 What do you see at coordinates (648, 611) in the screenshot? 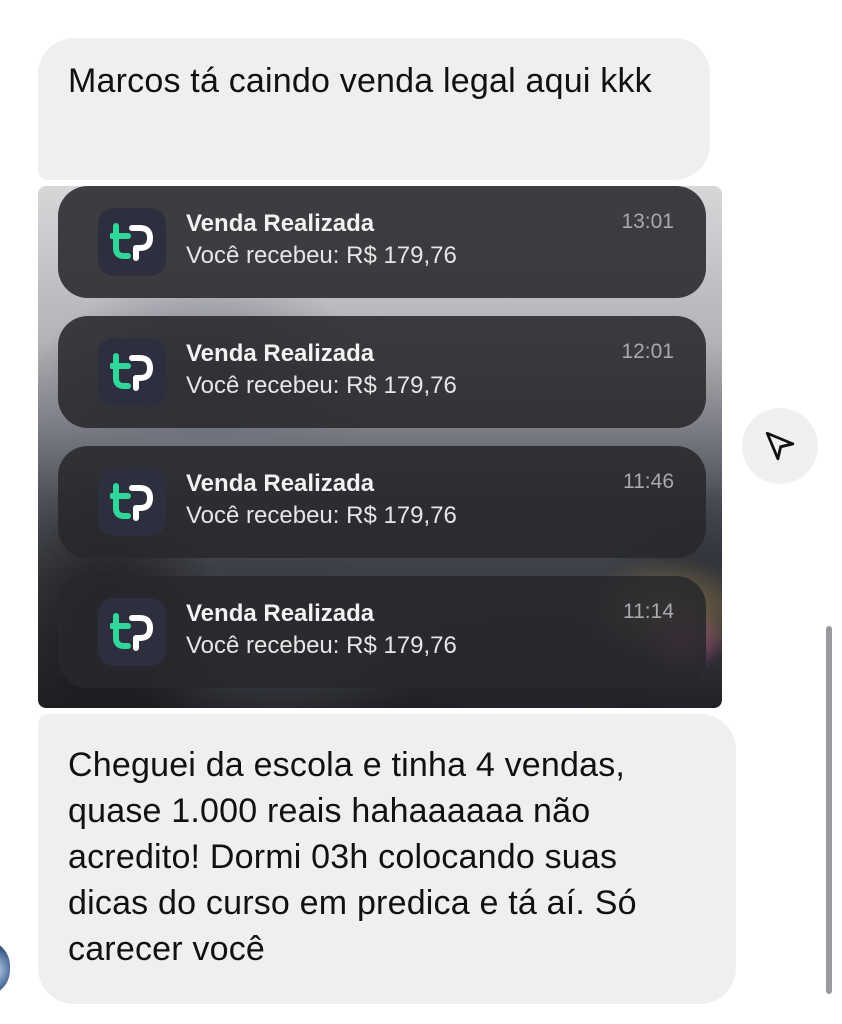
I see `notification-time: 11:14` at bounding box center [648, 611].